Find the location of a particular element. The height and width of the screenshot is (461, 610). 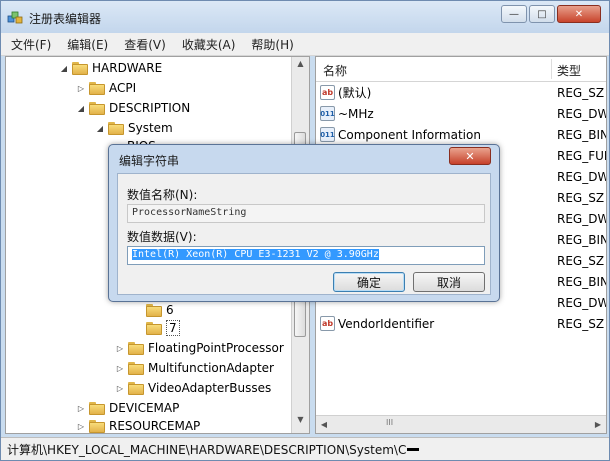

scroll-thumb-grip: III is located at coordinates (389, 422).